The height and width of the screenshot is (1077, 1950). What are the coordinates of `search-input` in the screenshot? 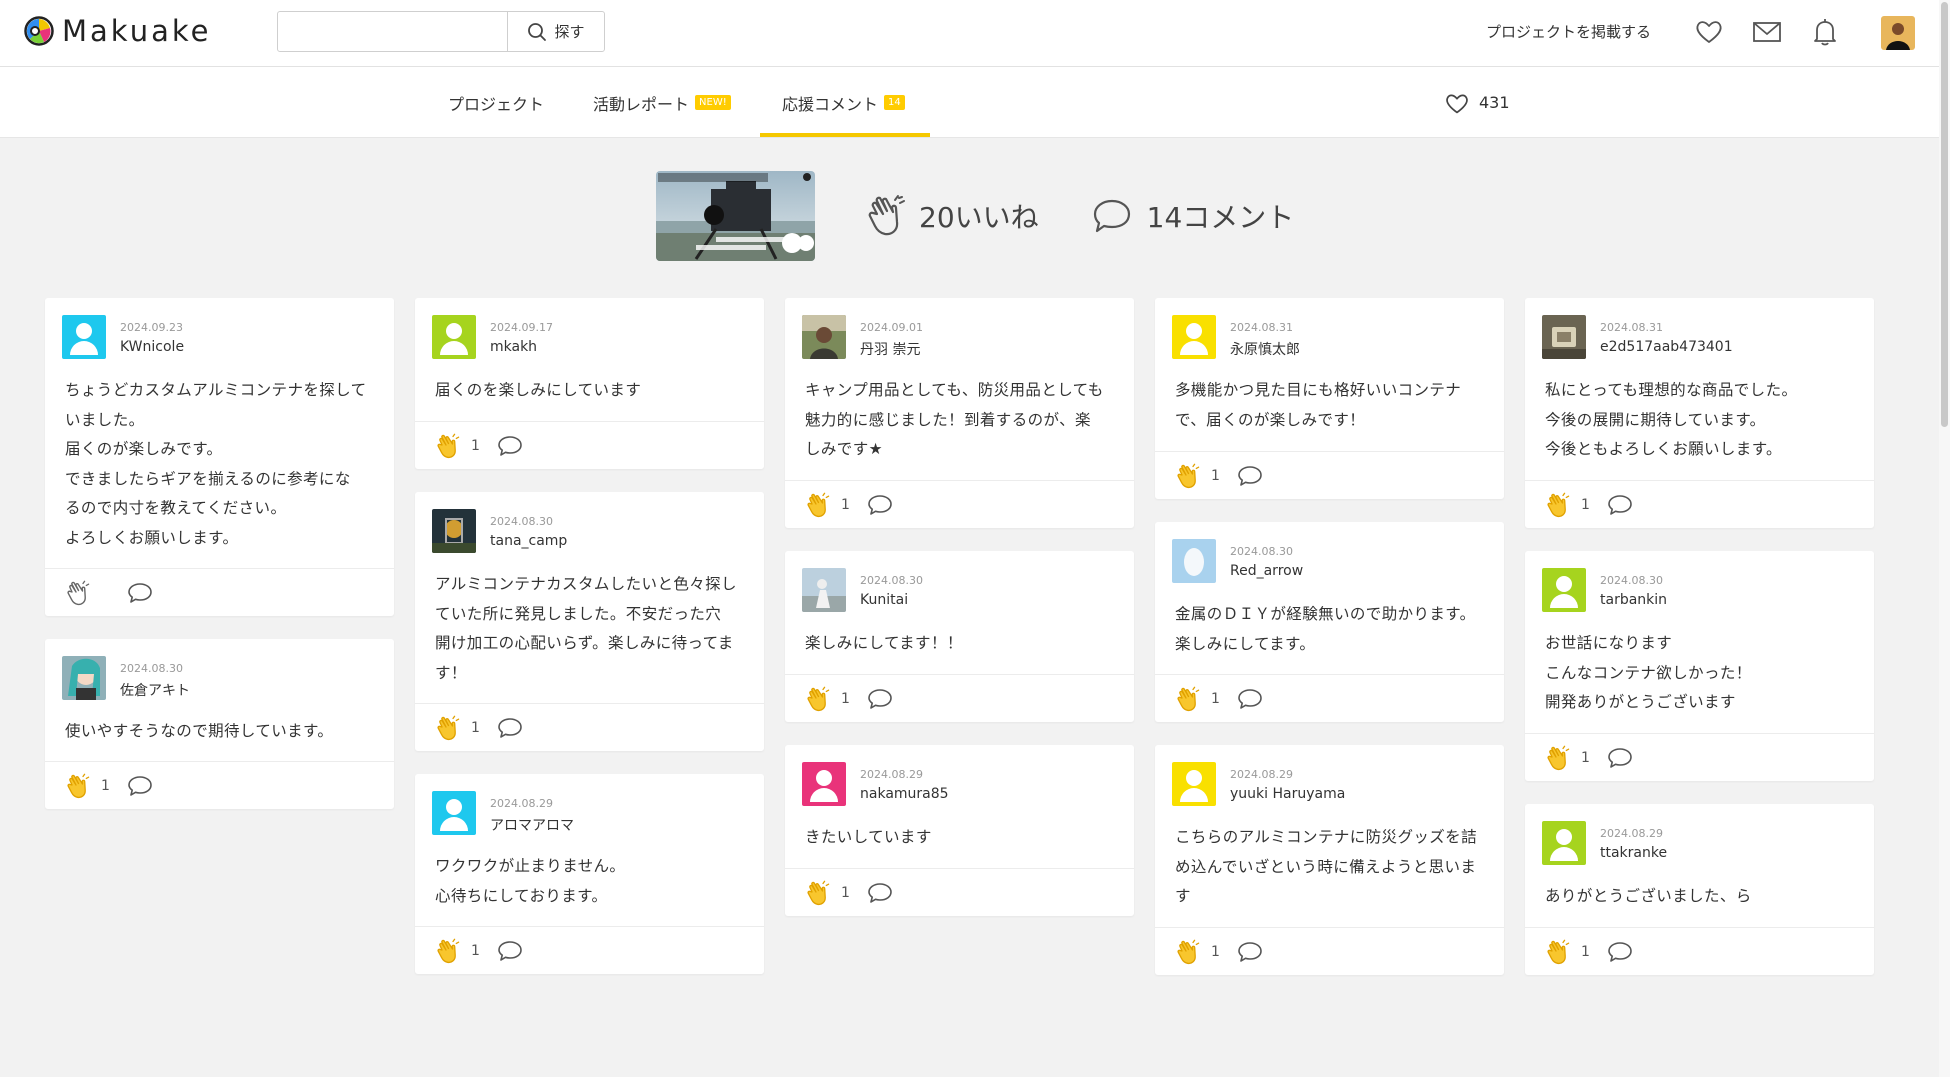 It's located at (392, 31).